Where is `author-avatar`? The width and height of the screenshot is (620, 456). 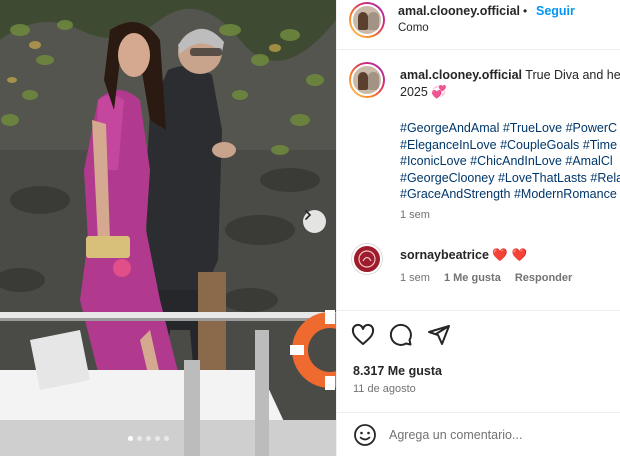
author-avatar is located at coordinates (367, 20).